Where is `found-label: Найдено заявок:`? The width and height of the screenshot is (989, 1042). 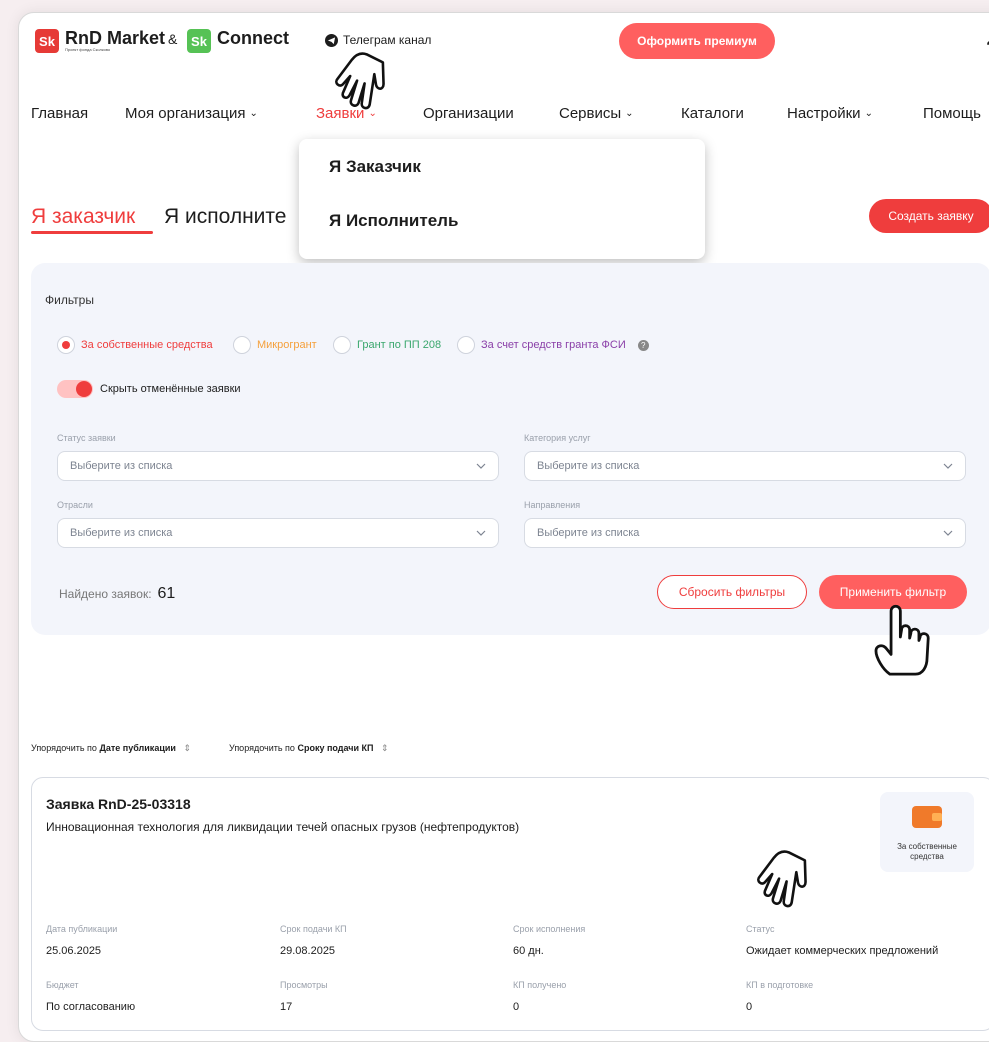
found-label: Найдено заявок: is located at coordinates (105, 594).